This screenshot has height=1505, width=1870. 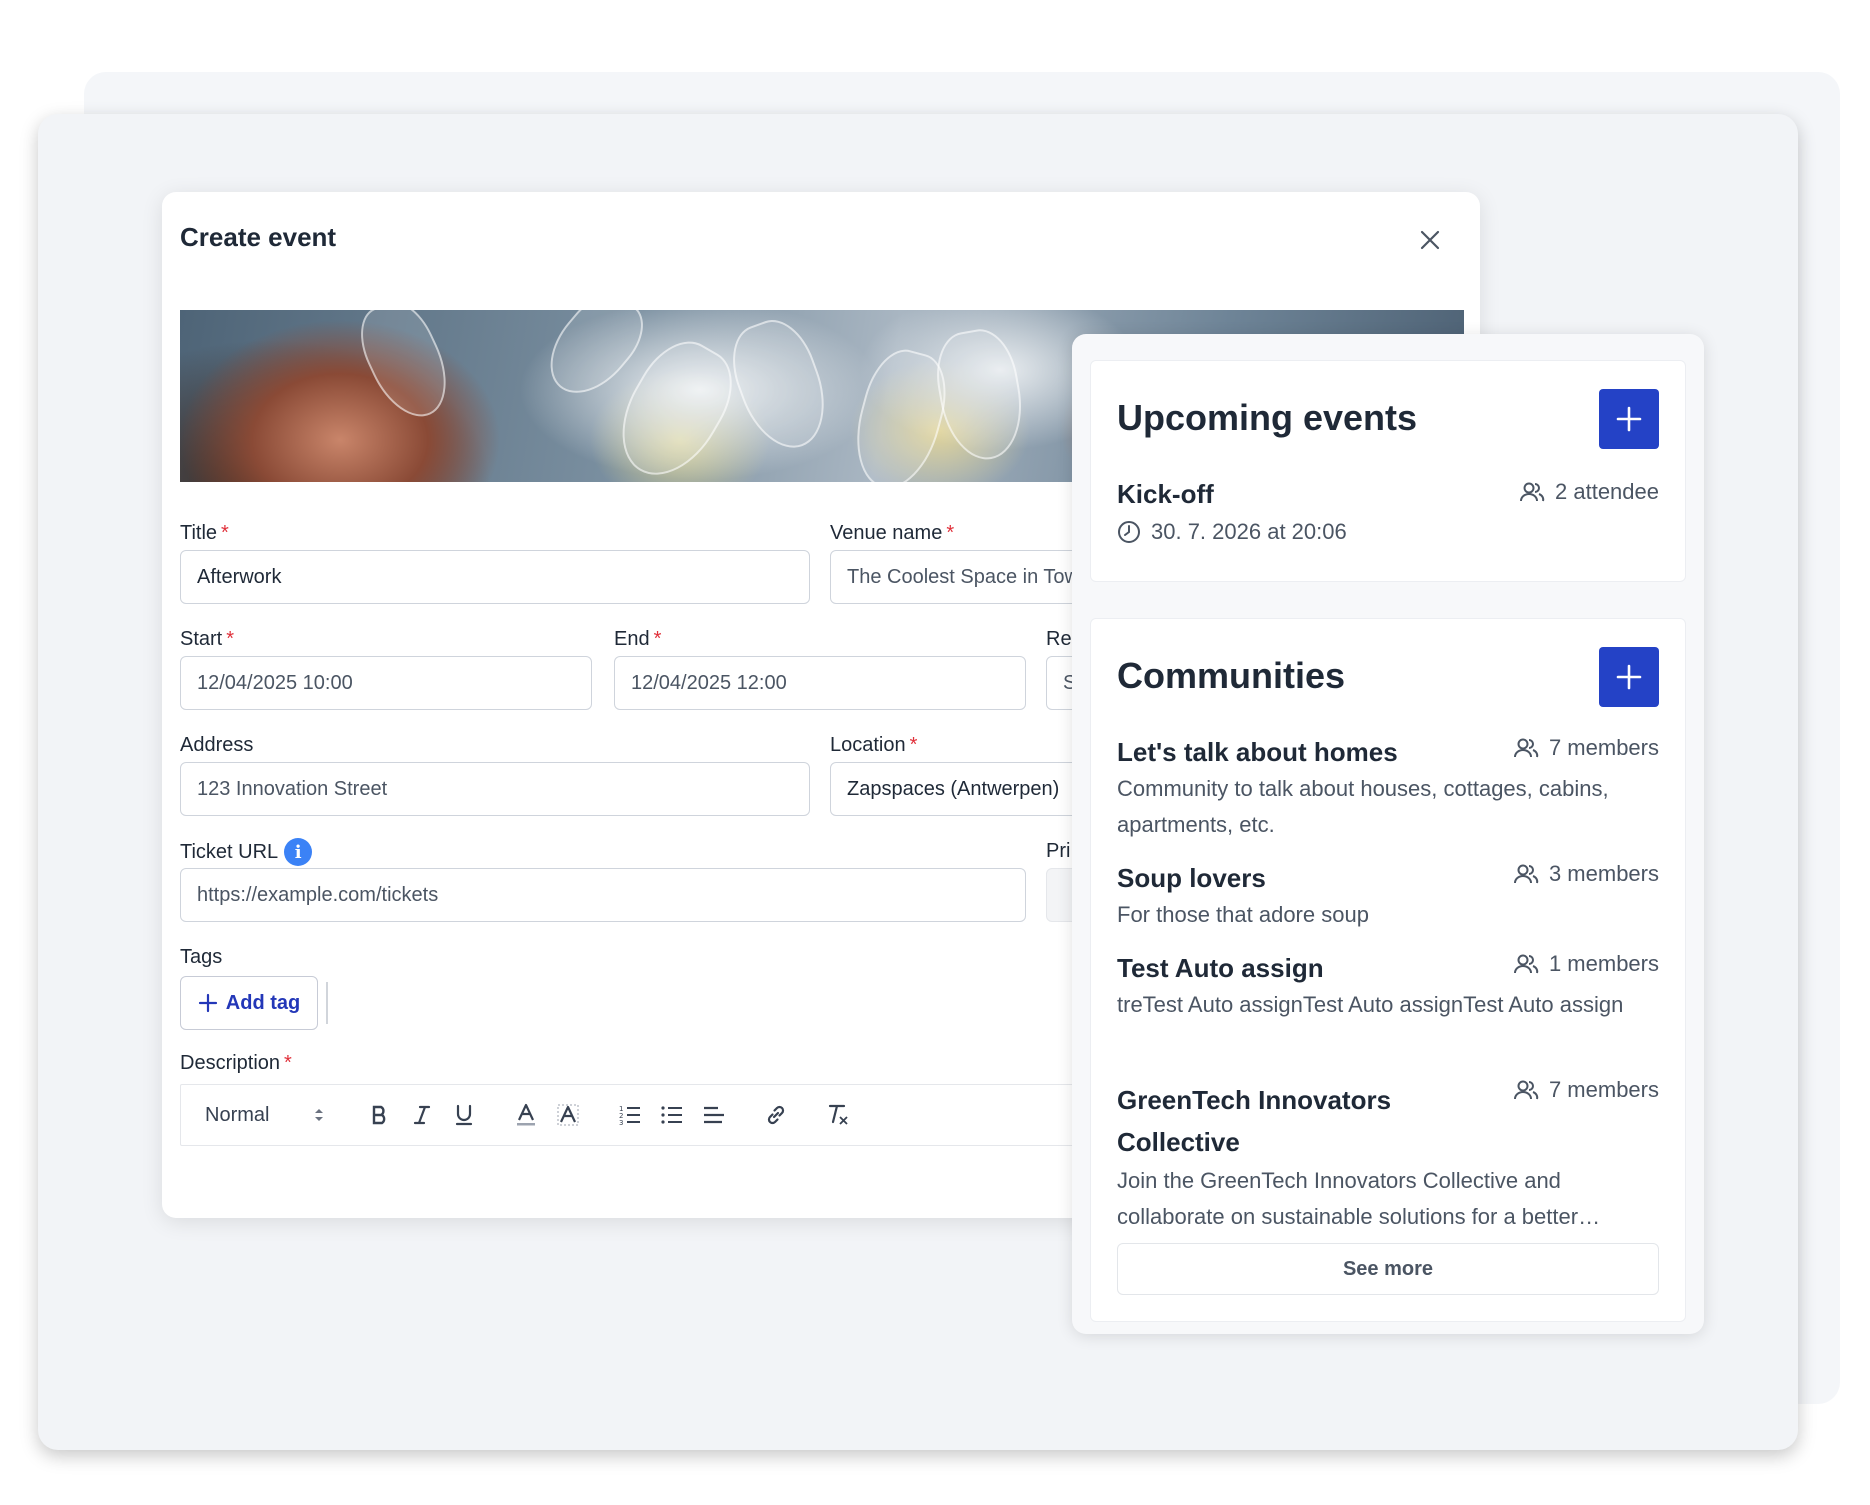 I want to click on description-label: Description *, so click(x=236, y=1063).